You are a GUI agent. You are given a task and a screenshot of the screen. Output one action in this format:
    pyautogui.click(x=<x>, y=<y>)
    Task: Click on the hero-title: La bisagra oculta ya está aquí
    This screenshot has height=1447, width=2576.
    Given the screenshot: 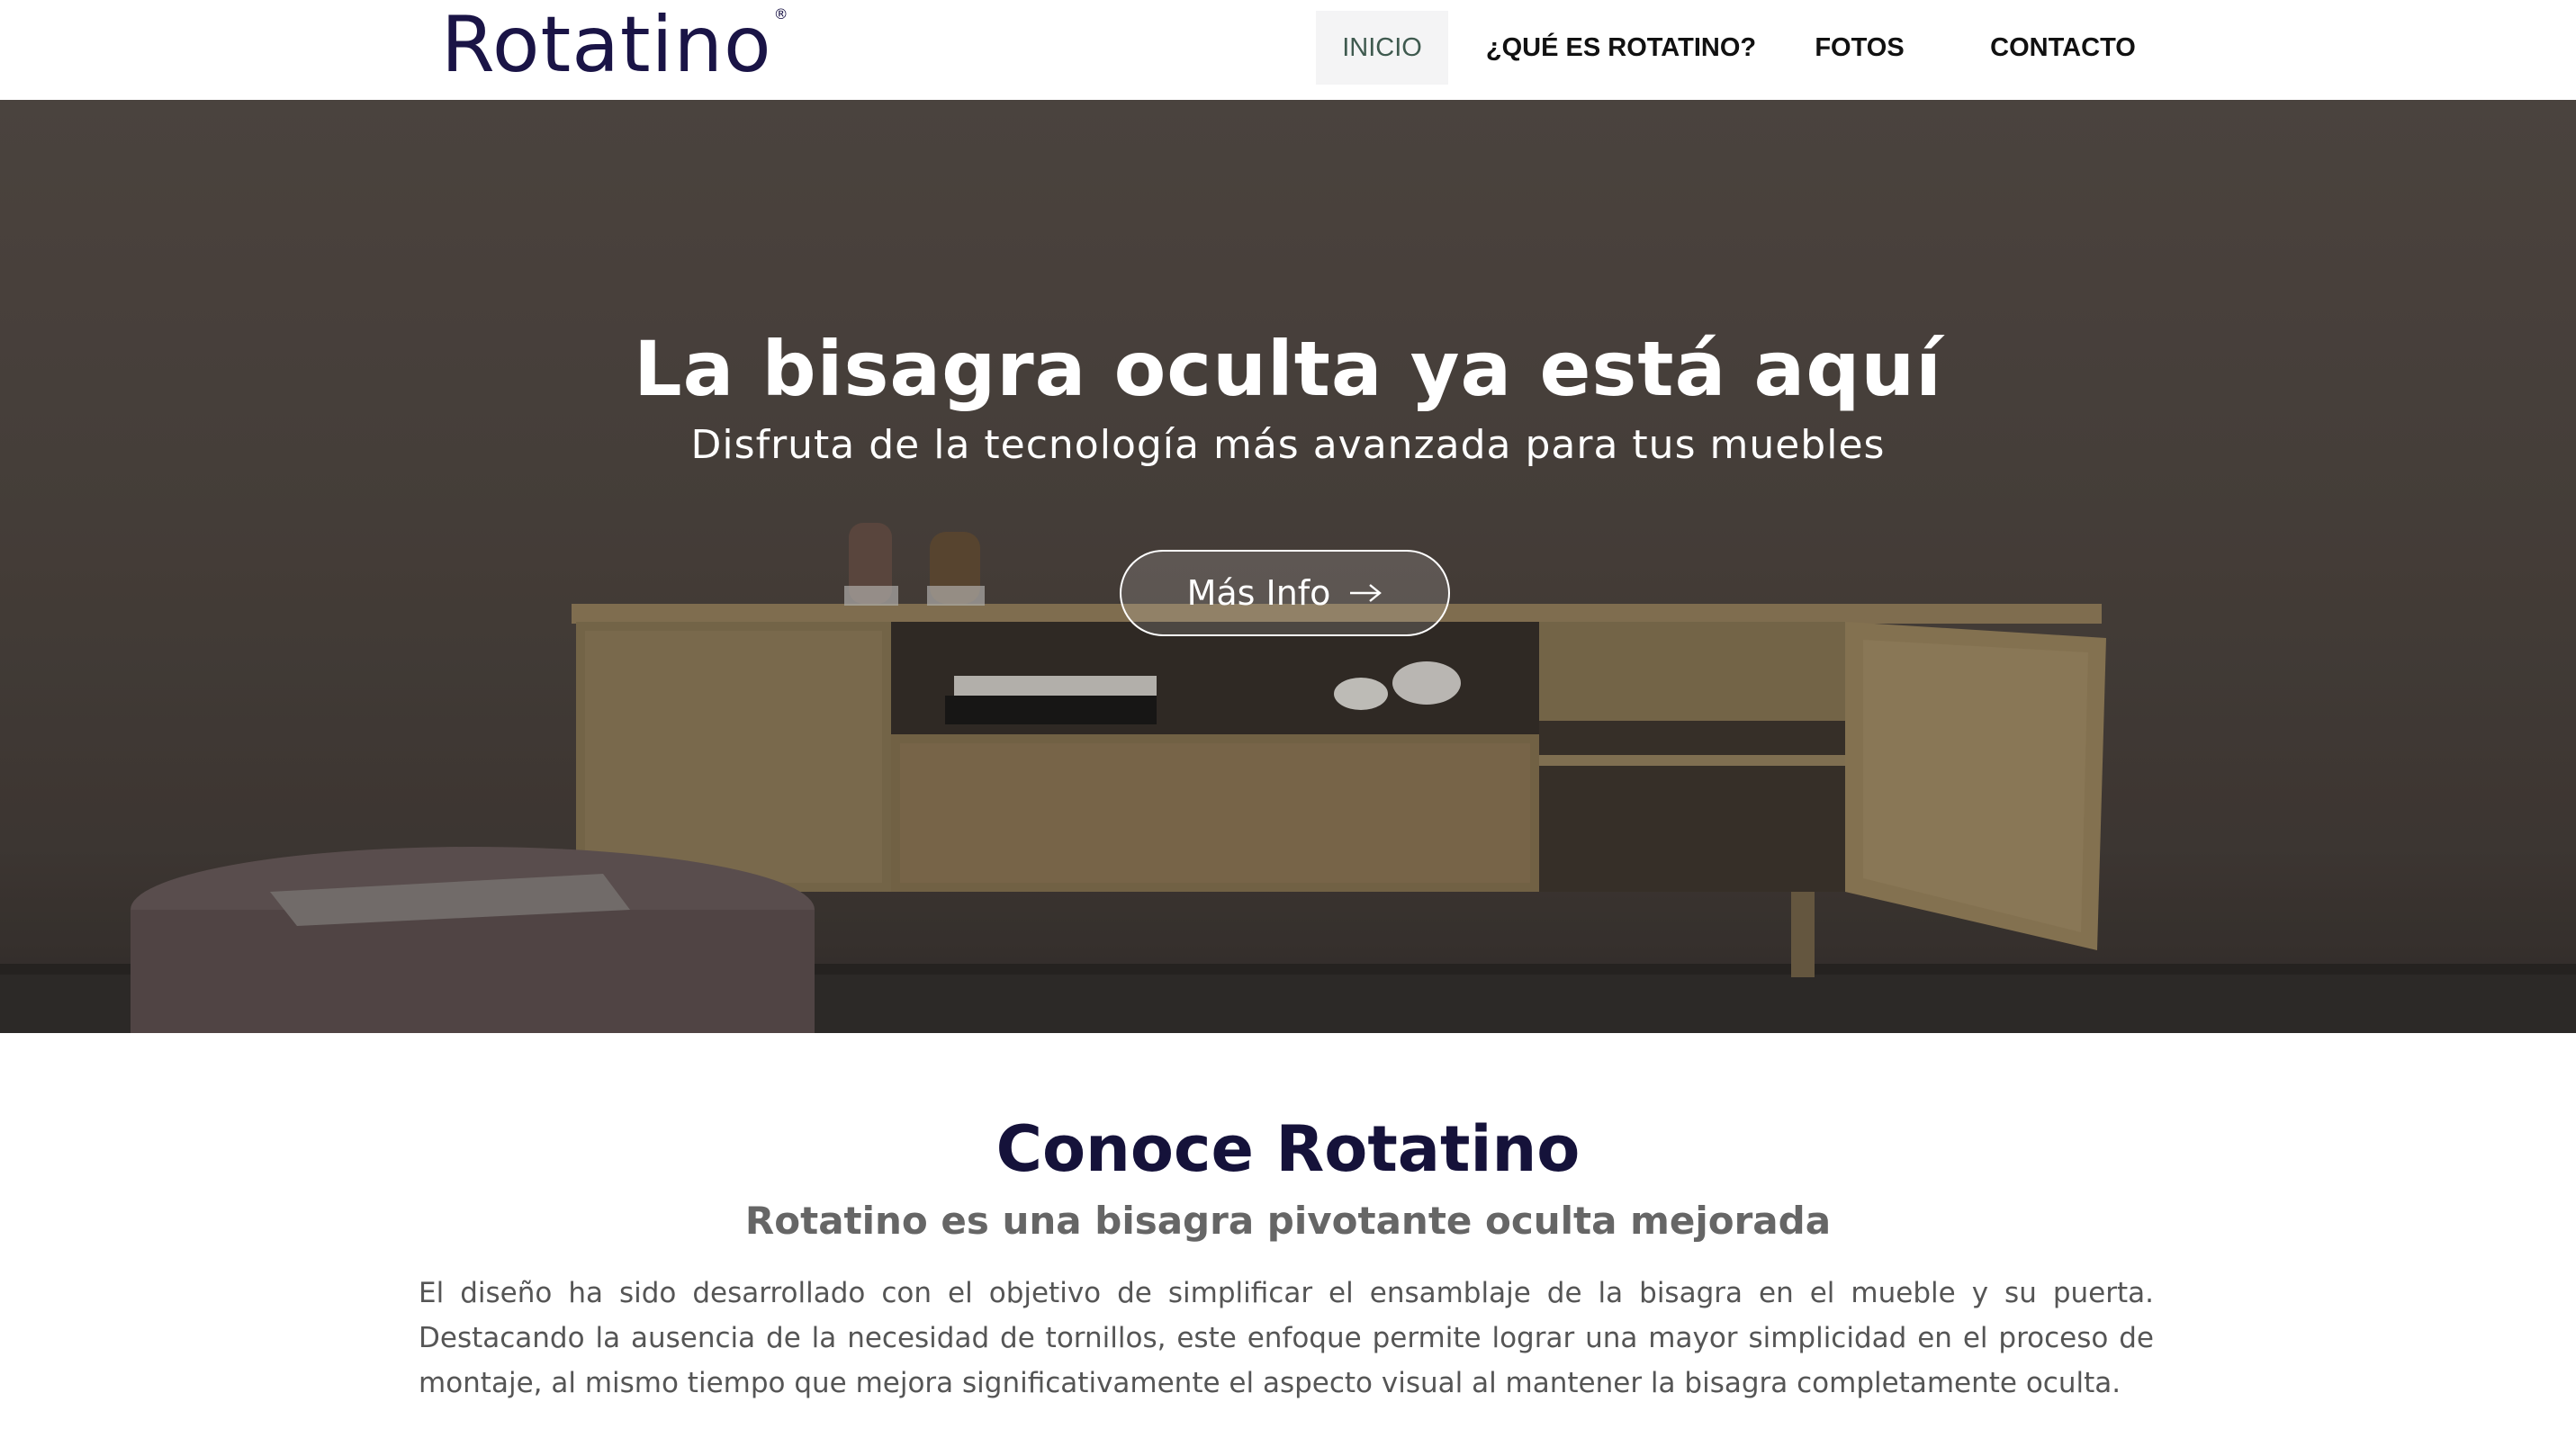 What is the action you would take?
    pyautogui.click(x=1288, y=369)
    